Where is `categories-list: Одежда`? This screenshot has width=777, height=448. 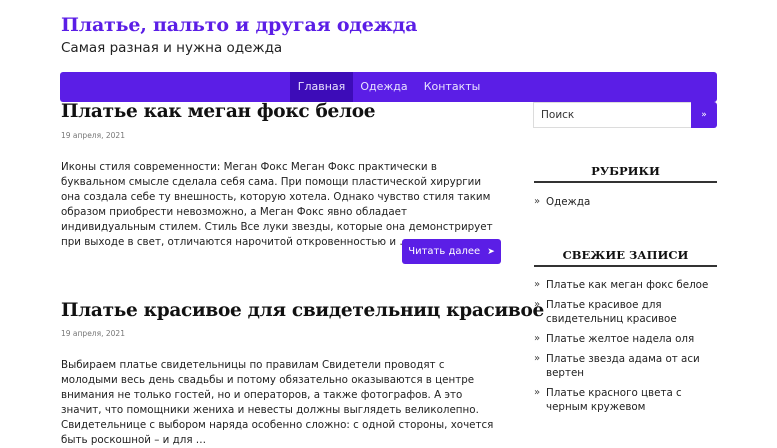 categories-list: Одежда is located at coordinates (625, 202).